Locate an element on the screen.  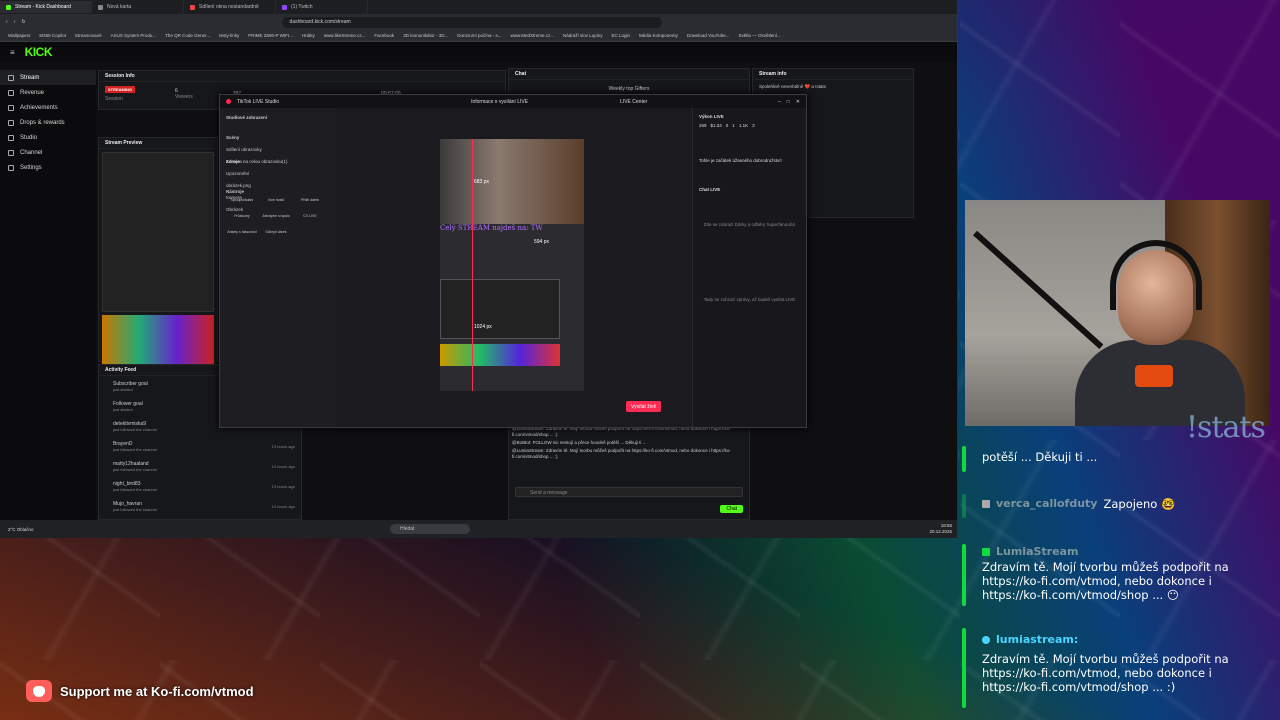
chat-username: verca_callofduty is located at coordinates (1047, 503).